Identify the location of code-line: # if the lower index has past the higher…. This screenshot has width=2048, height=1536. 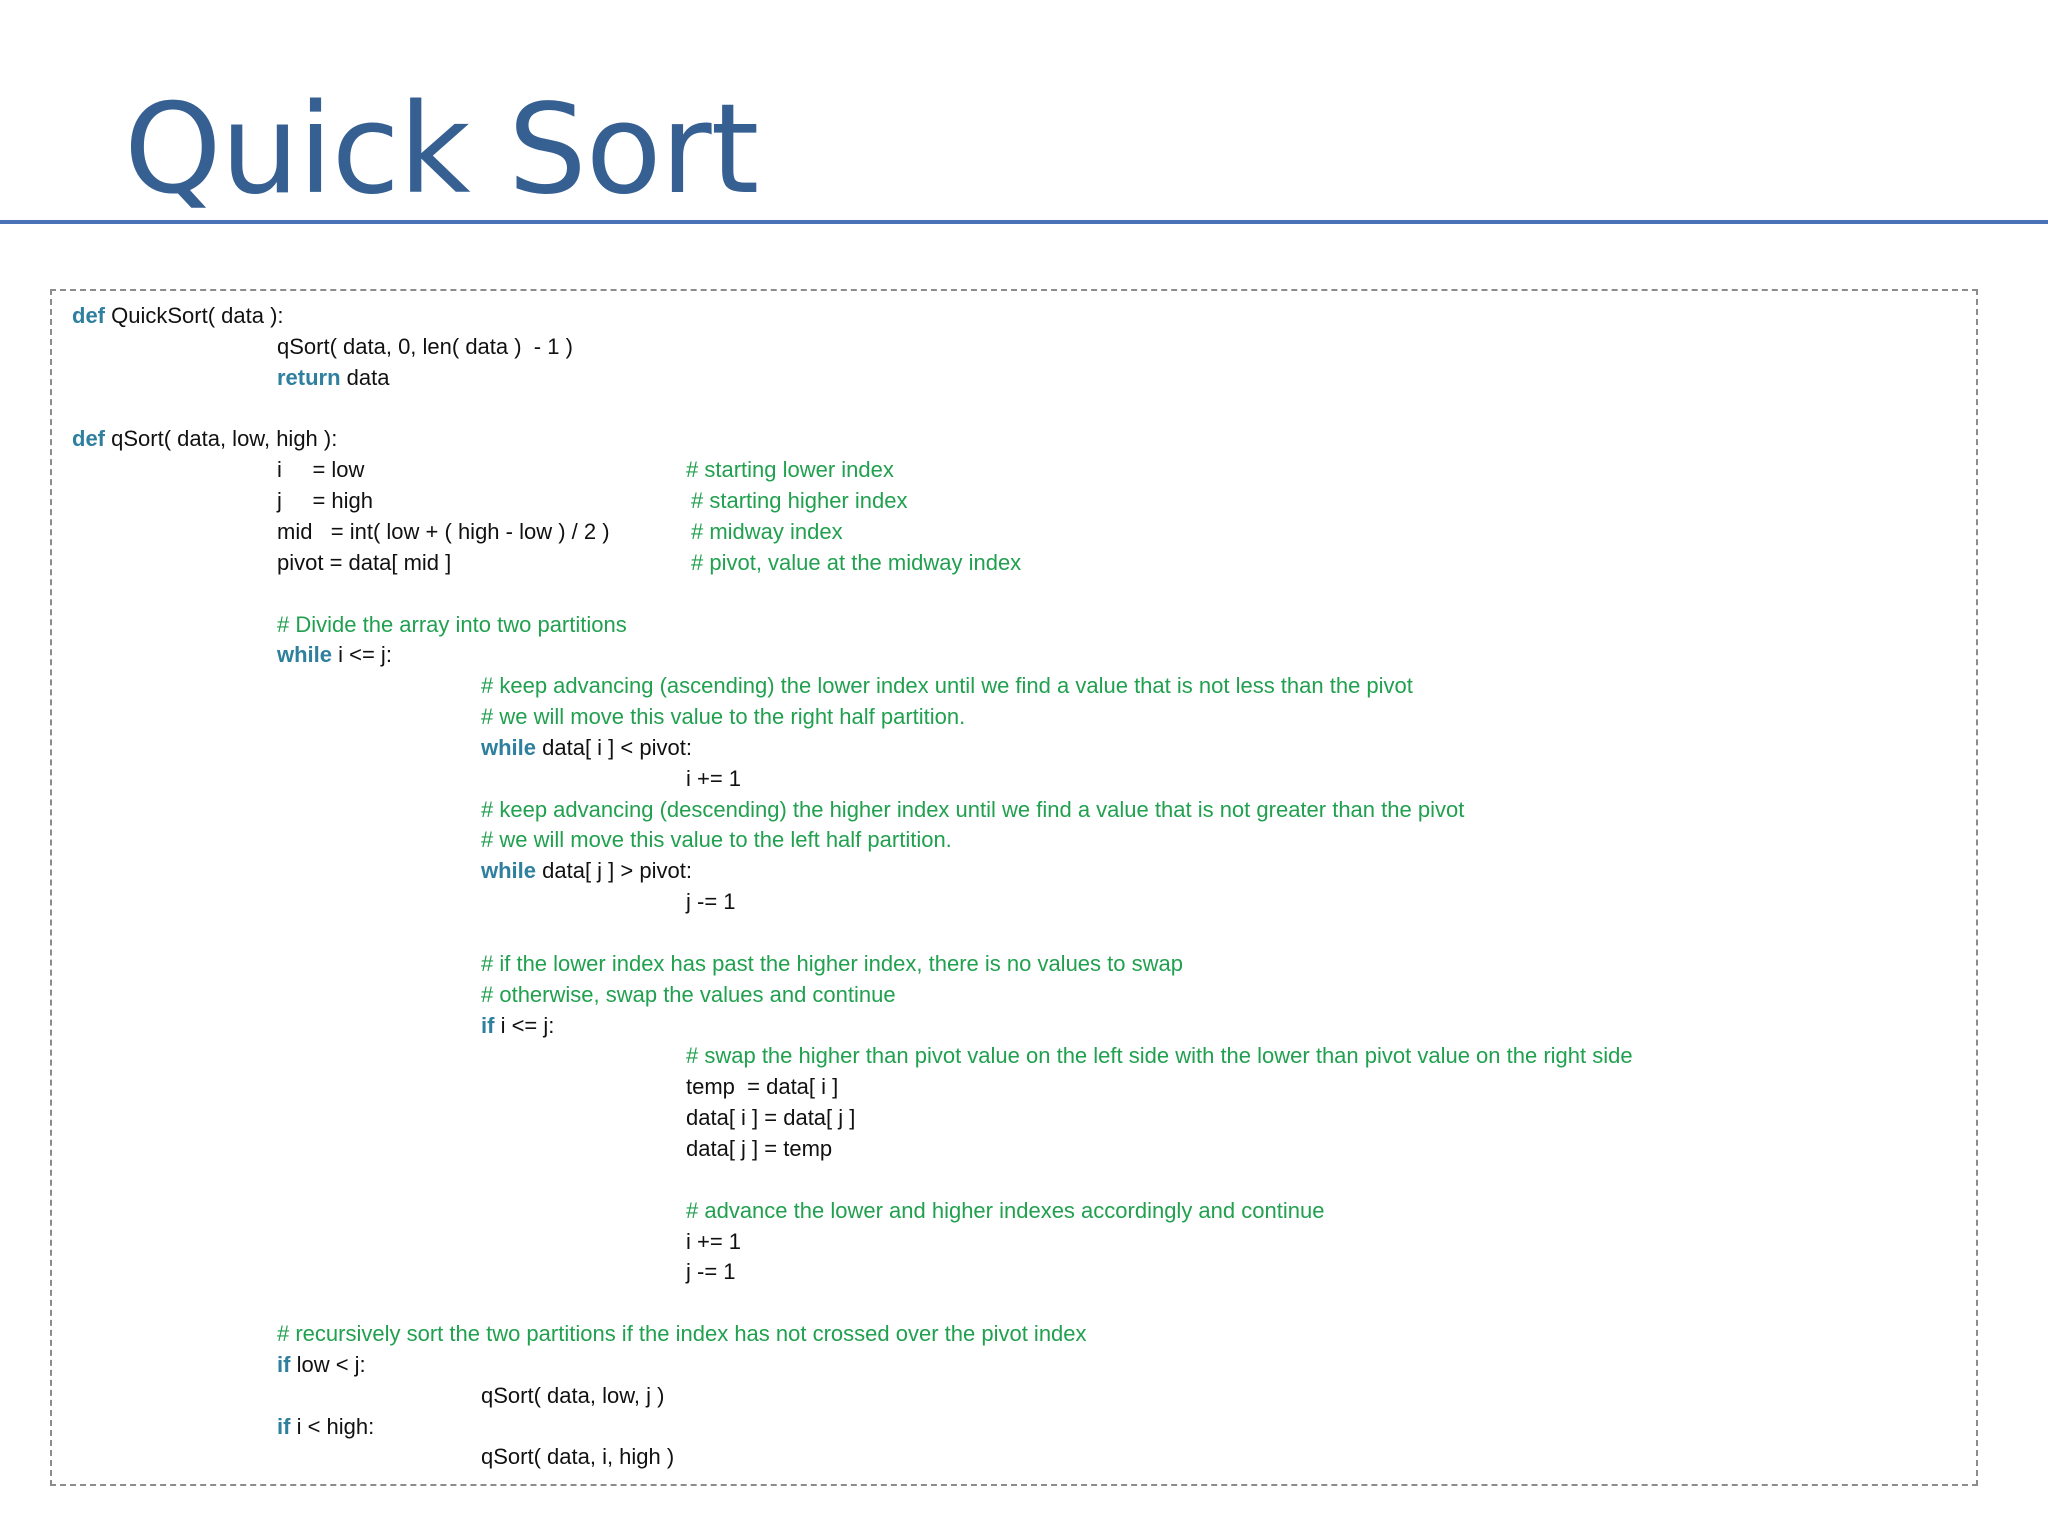
(832, 964).